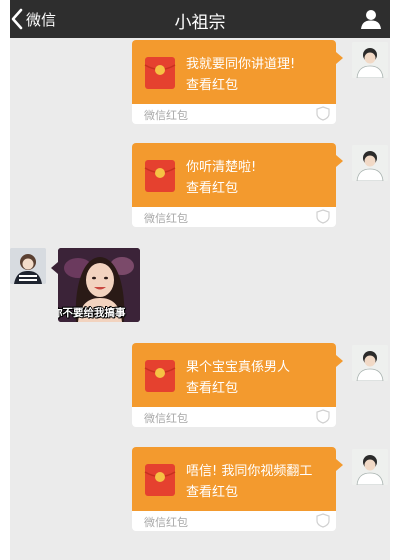  I want to click on red-packet-greeting: 我就要同你讲道理!, so click(241, 64).